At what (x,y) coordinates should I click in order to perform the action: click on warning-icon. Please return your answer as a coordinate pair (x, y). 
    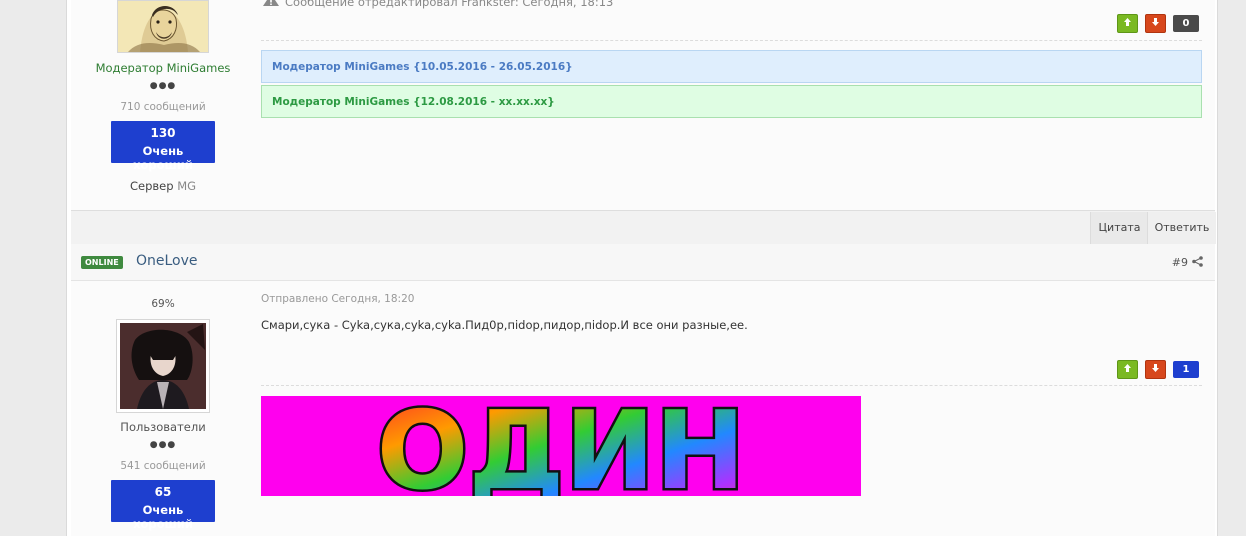
    Looking at the image, I should click on (271, 4).